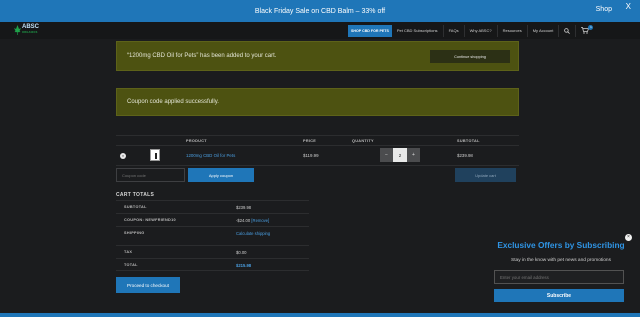  I want to click on totals-value: $239.98, so click(244, 207).